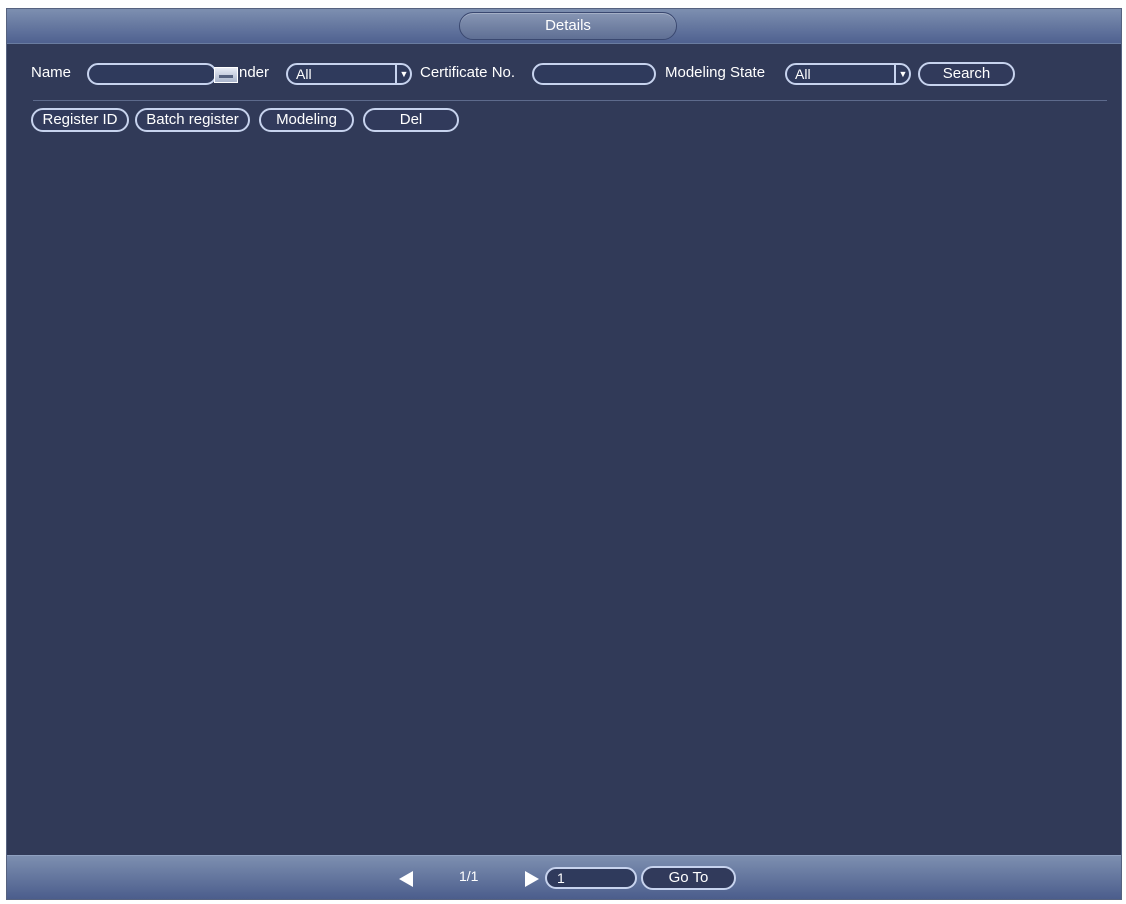  I want to click on name-label: Name, so click(51, 72).